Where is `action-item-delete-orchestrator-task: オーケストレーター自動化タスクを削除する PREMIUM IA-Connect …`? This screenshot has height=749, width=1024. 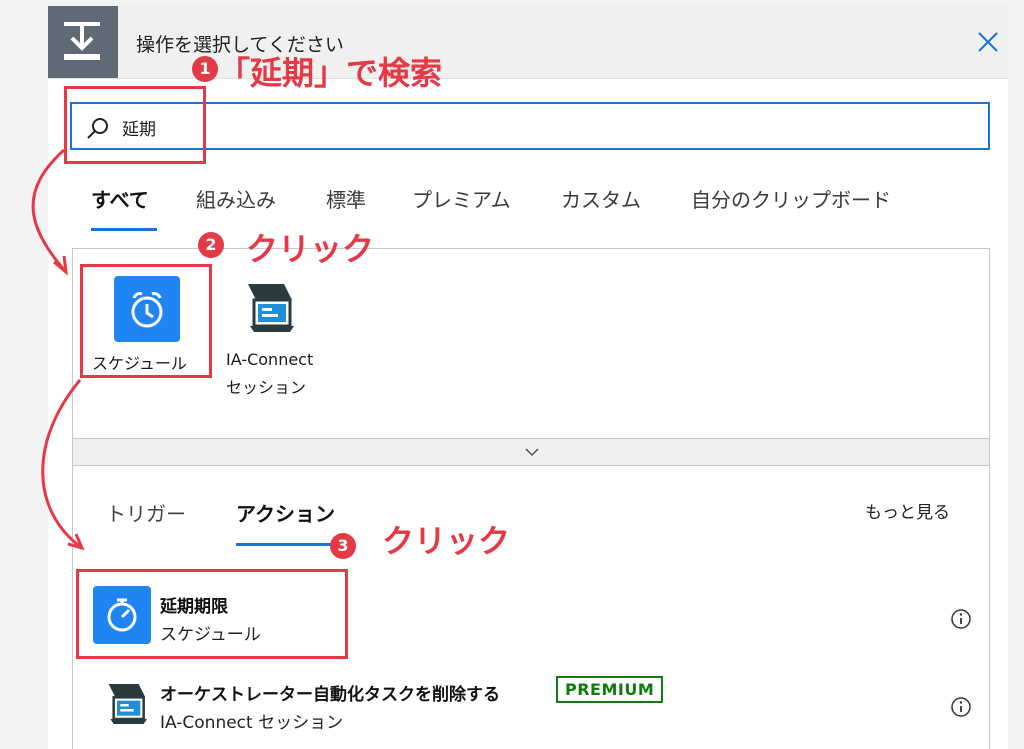
action-item-delete-orchestrator-task: オーケストレーター自動化タスクを削除する PREMIUM IA-Connect … is located at coordinates (530, 711).